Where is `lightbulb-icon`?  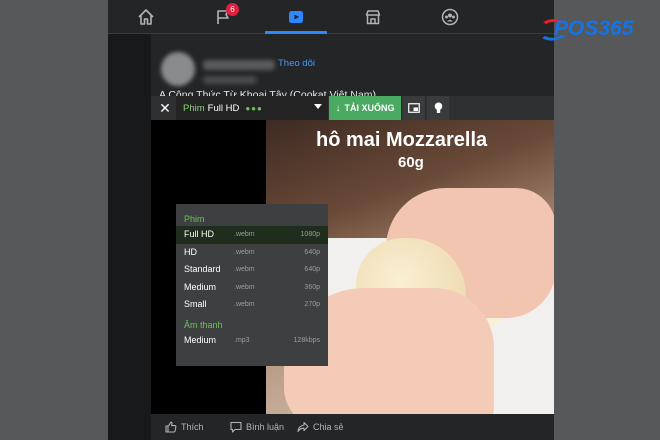 lightbulb-icon is located at coordinates (438, 107).